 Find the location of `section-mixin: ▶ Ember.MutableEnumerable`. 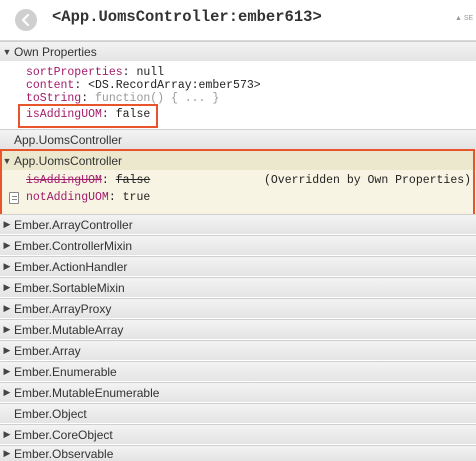

section-mixin: ▶ Ember.MutableEnumerable is located at coordinates (238, 392).